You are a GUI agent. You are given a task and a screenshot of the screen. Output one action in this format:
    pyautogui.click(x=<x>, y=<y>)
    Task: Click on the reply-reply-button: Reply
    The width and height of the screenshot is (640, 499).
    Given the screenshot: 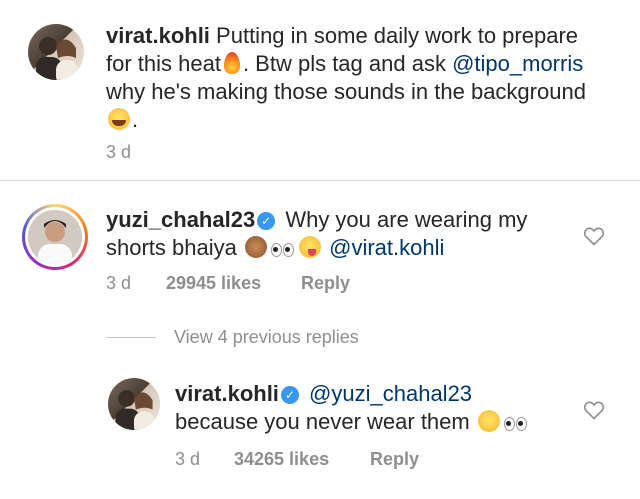 What is the action you would take?
    pyautogui.click(x=394, y=459)
    